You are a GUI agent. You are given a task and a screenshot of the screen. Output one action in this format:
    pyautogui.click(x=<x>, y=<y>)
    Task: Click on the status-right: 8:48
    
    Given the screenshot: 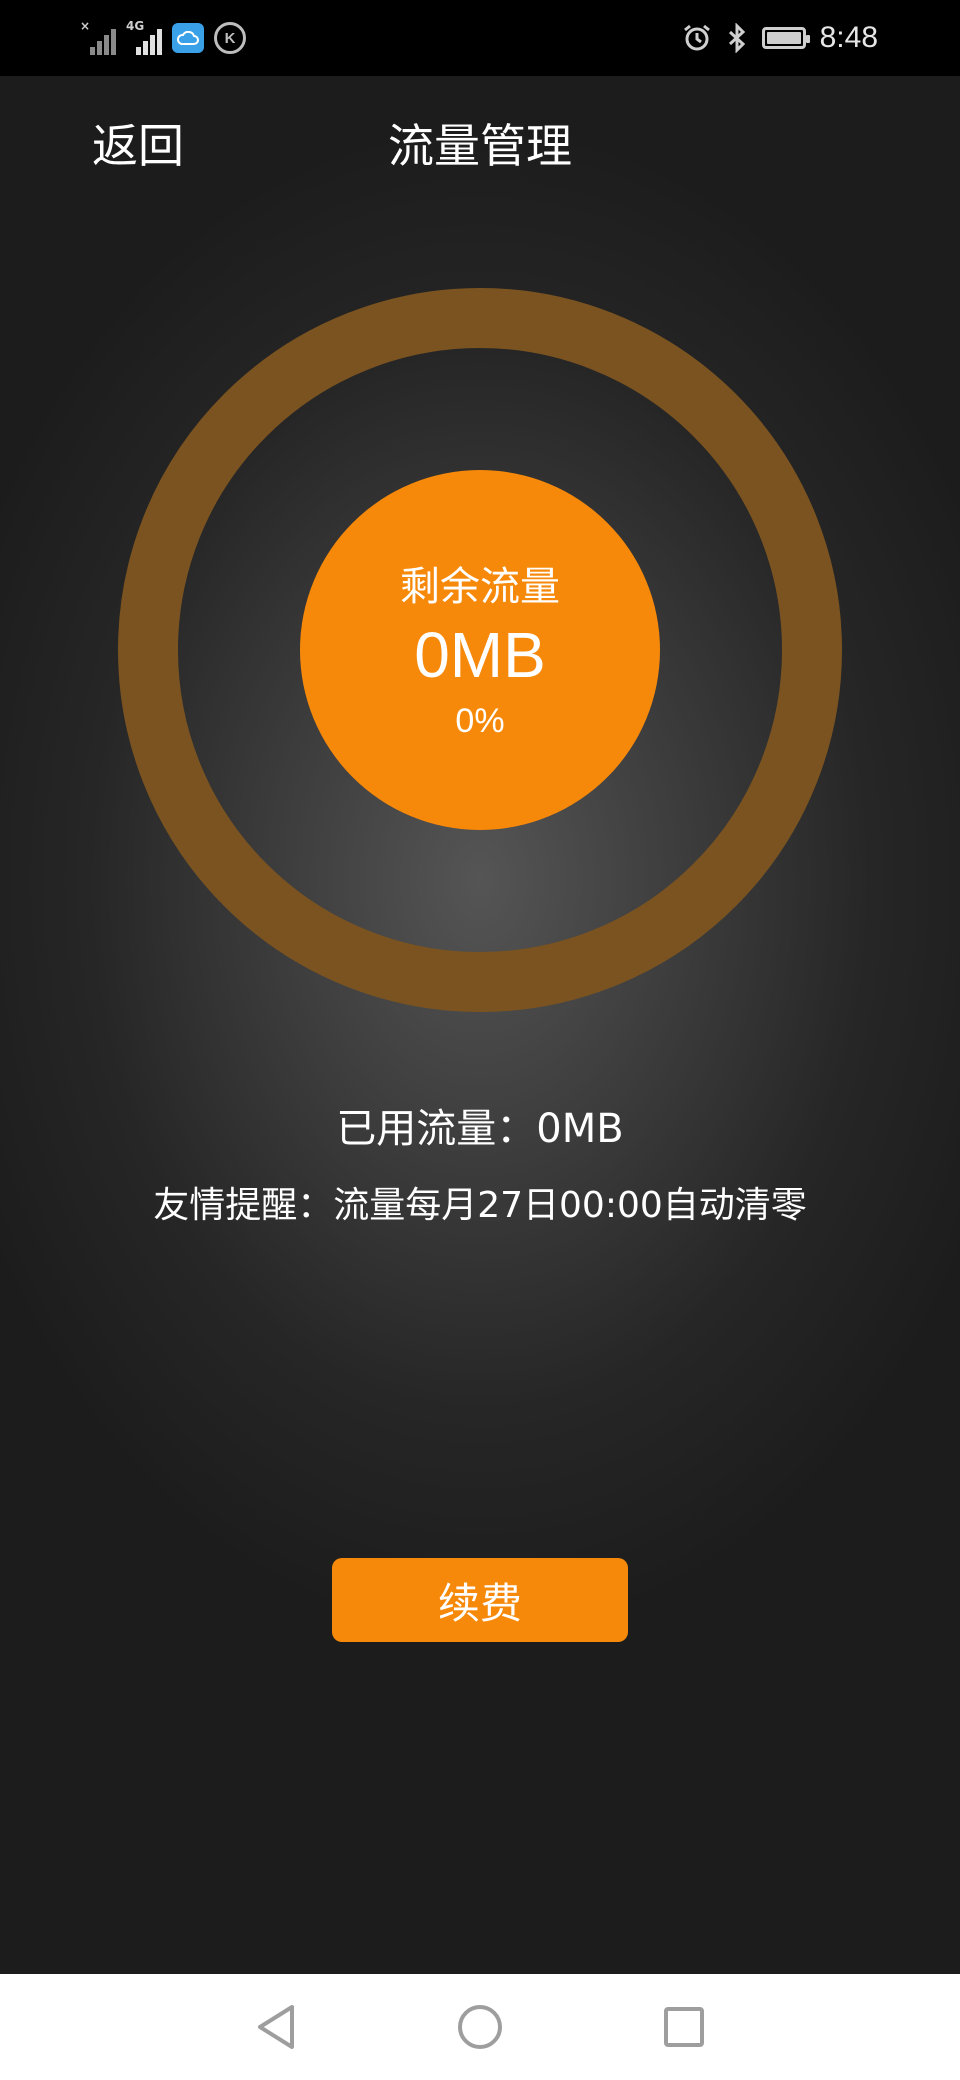 What is the action you would take?
    pyautogui.click(x=780, y=38)
    